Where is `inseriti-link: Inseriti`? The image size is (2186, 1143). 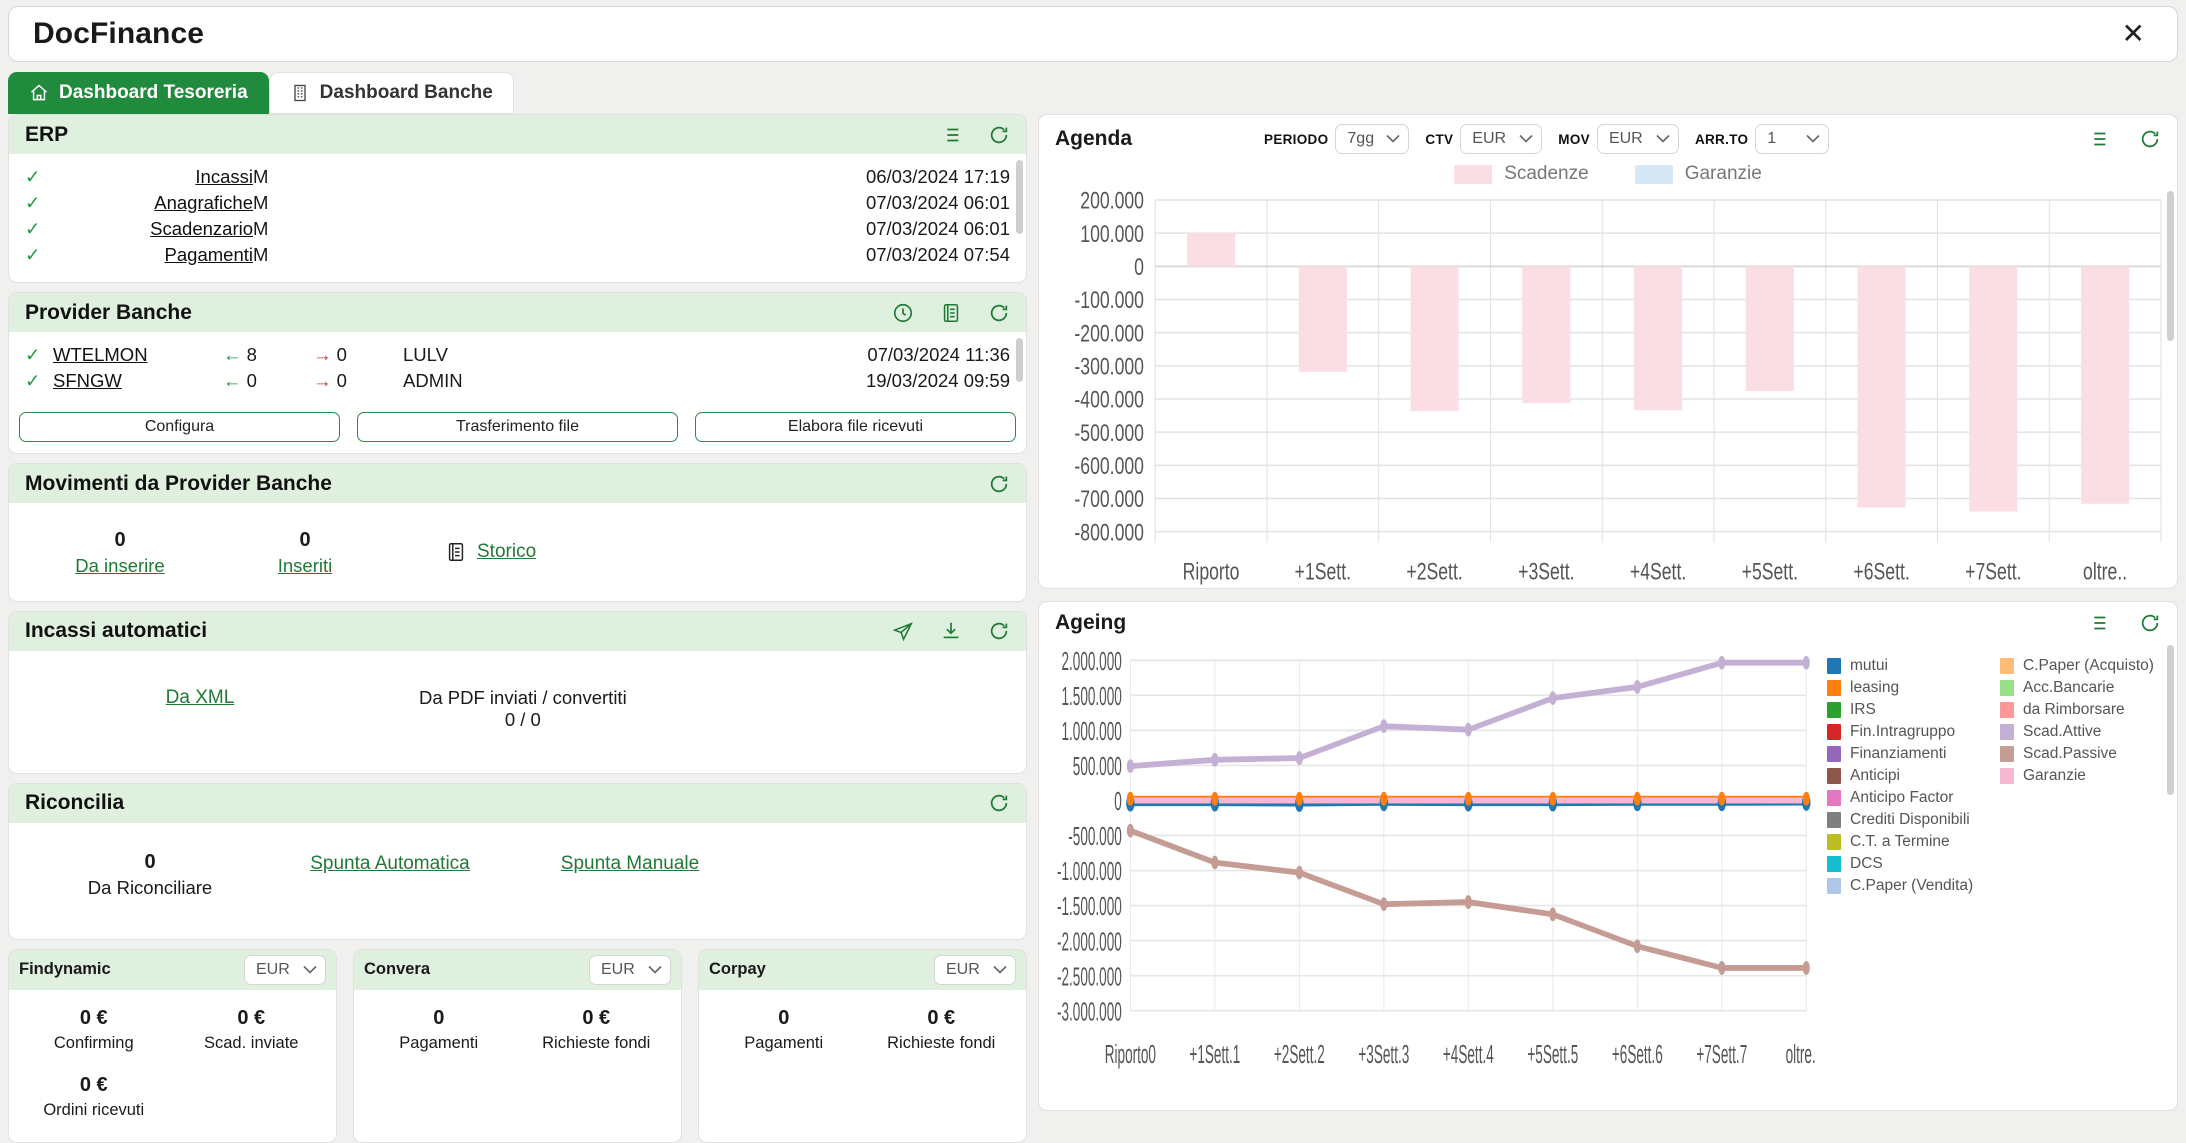
inseriti-link: Inseriti is located at coordinates (305, 565).